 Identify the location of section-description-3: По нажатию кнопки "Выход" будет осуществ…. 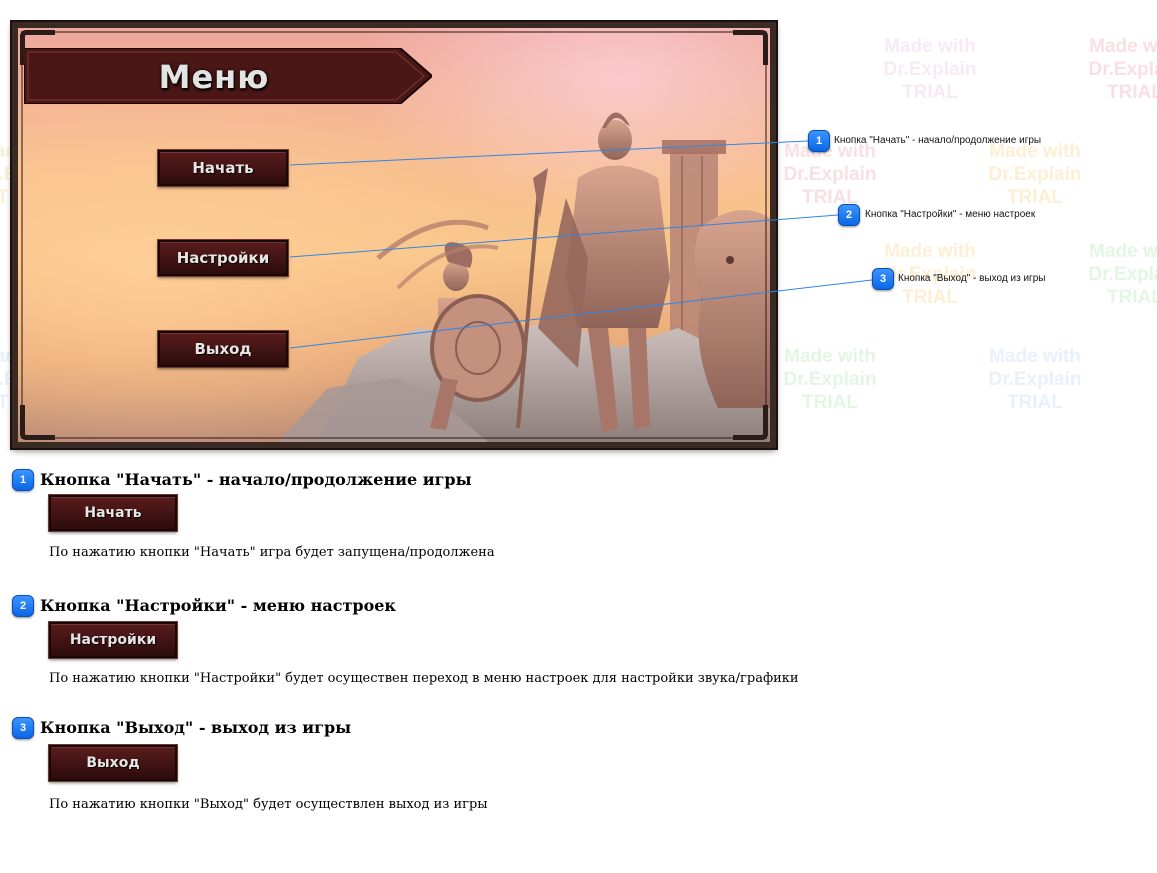
(268, 804).